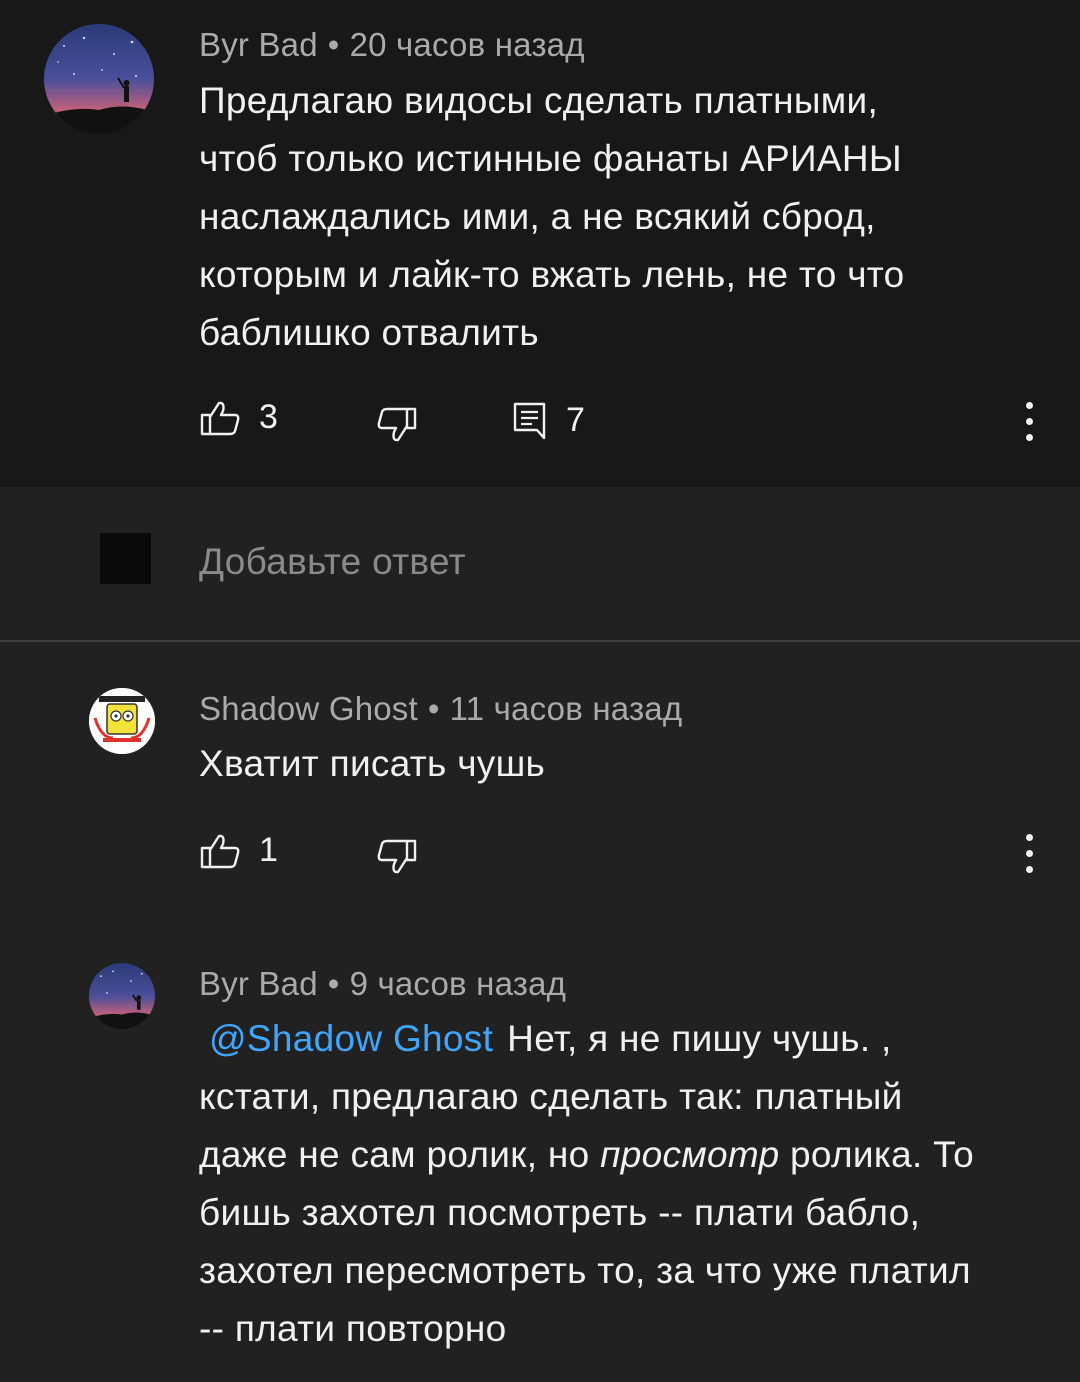 The height and width of the screenshot is (1382, 1080). Describe the element at coordinates (467, 44) in the screenshot. I see `comment-time: 20 часов назад` at that location.